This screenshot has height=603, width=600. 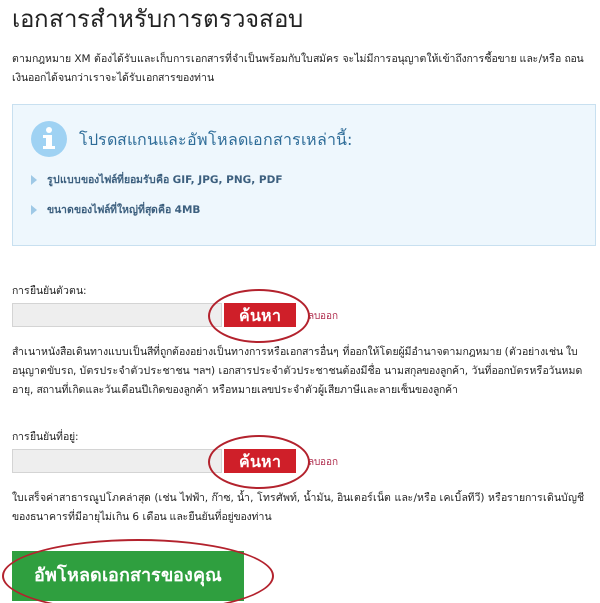 I want to click on field-label: การยืนยันที่อยู่:, so click(x=46, y=436).